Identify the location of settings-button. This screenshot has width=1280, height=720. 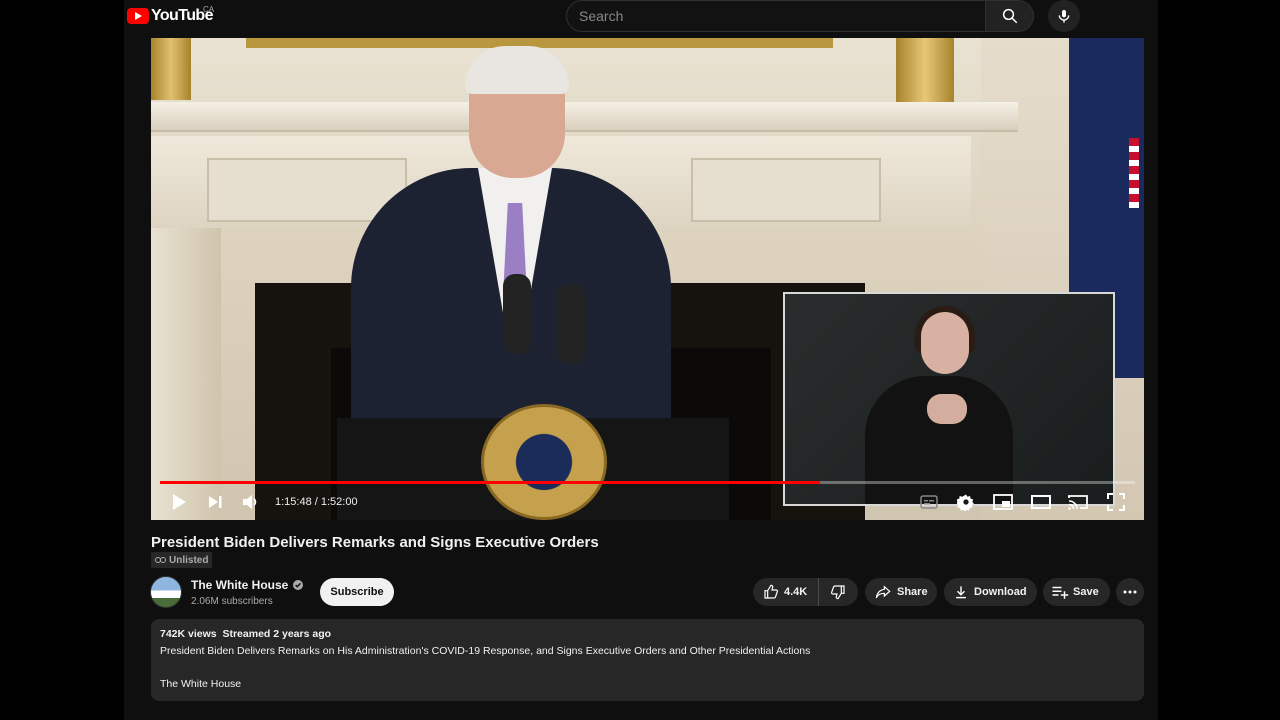
(966, 502).